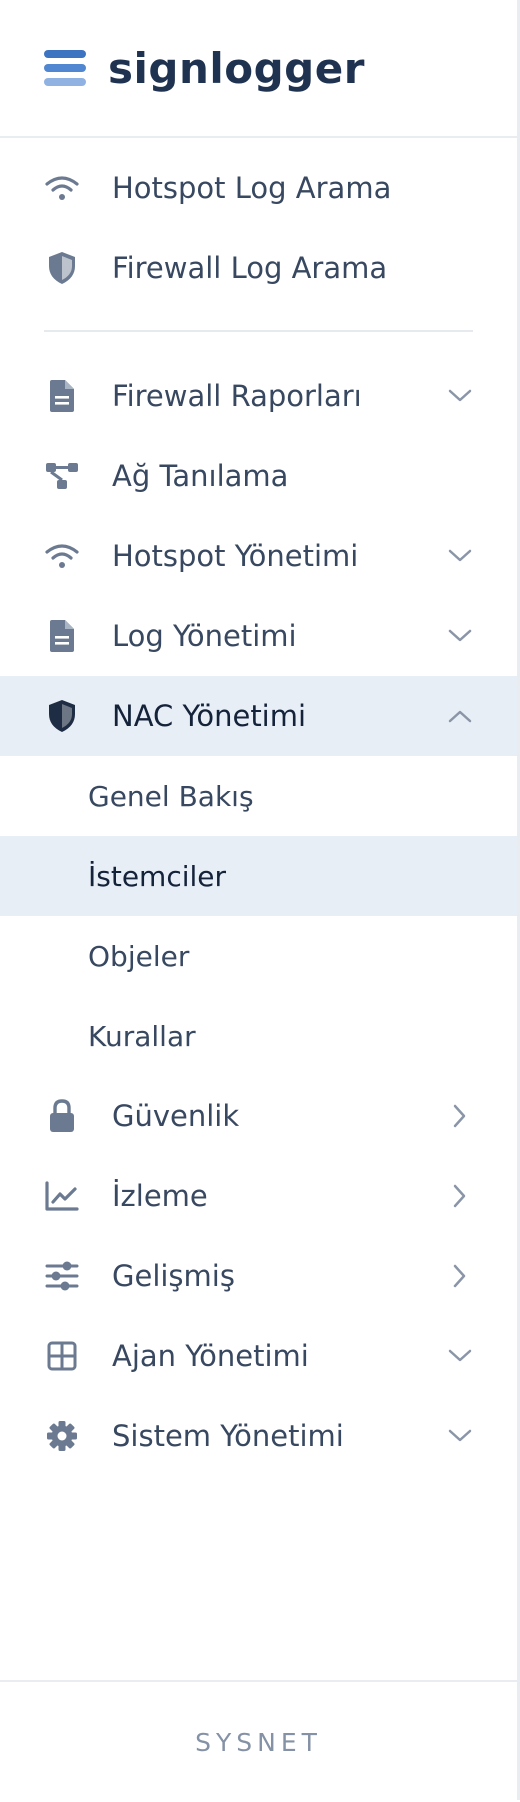 This screenshot has width=520, height=1802. What do you see at coordinates (62, 1356) in the screenshot?
I see `grid-icon` at bounding box center [62, 1356].